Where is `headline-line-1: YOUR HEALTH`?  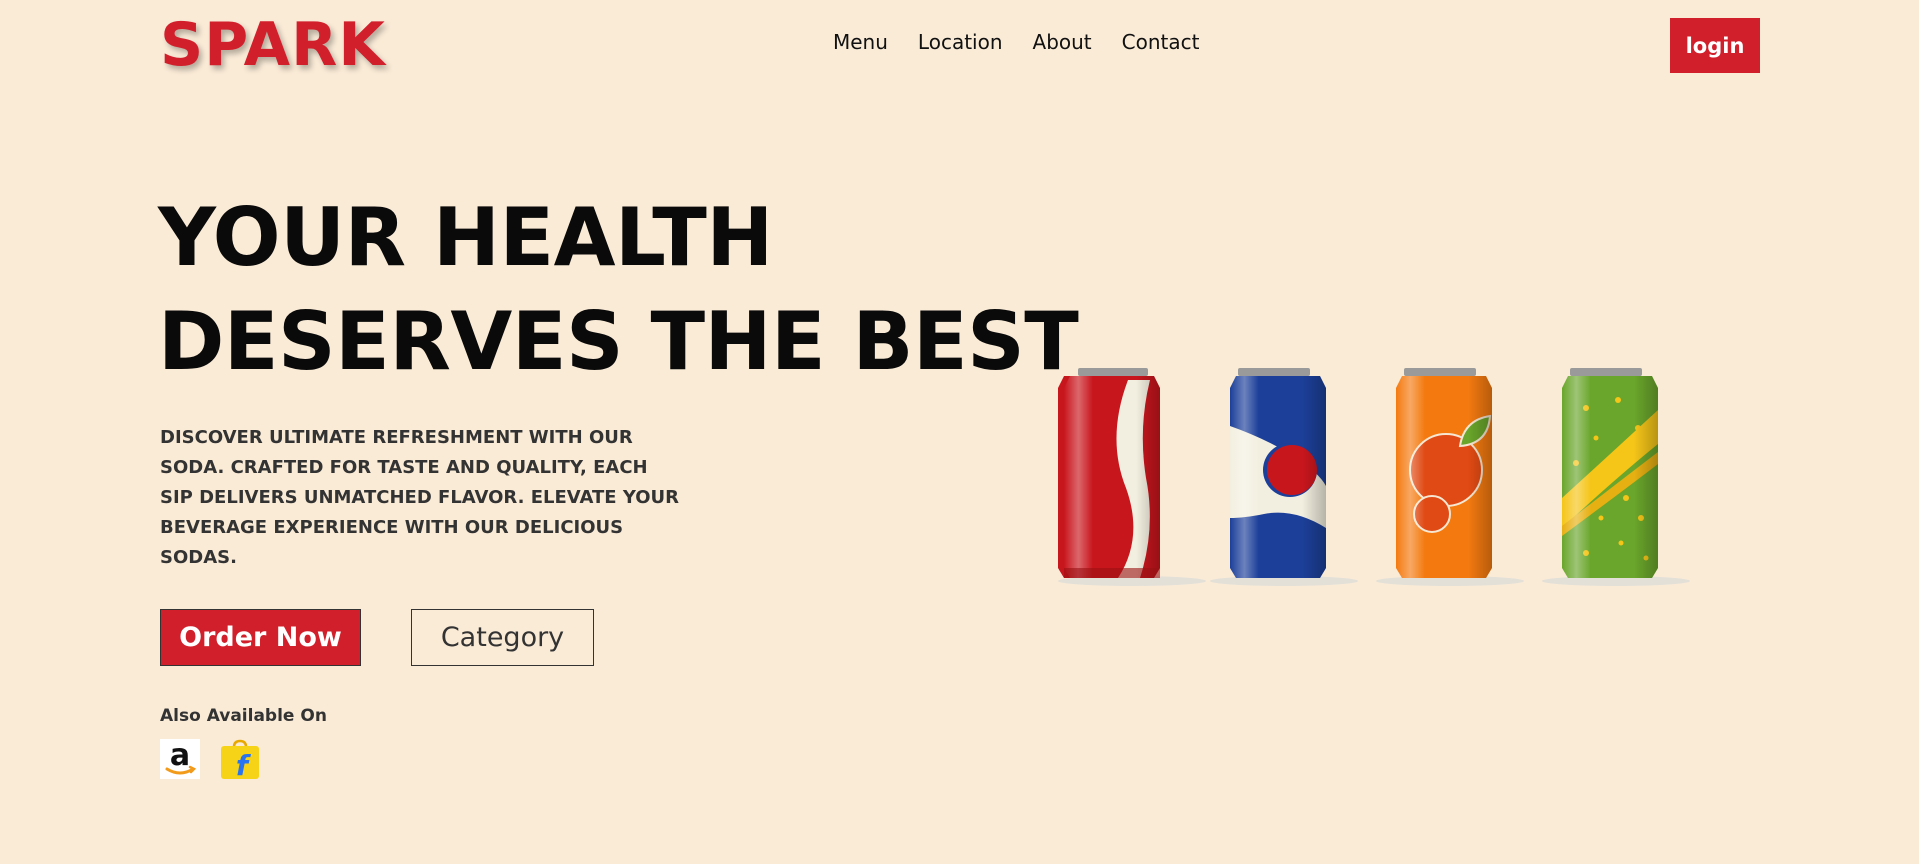 headline-line-1: YOUR HEALTH is located at coordinates (465, 237).